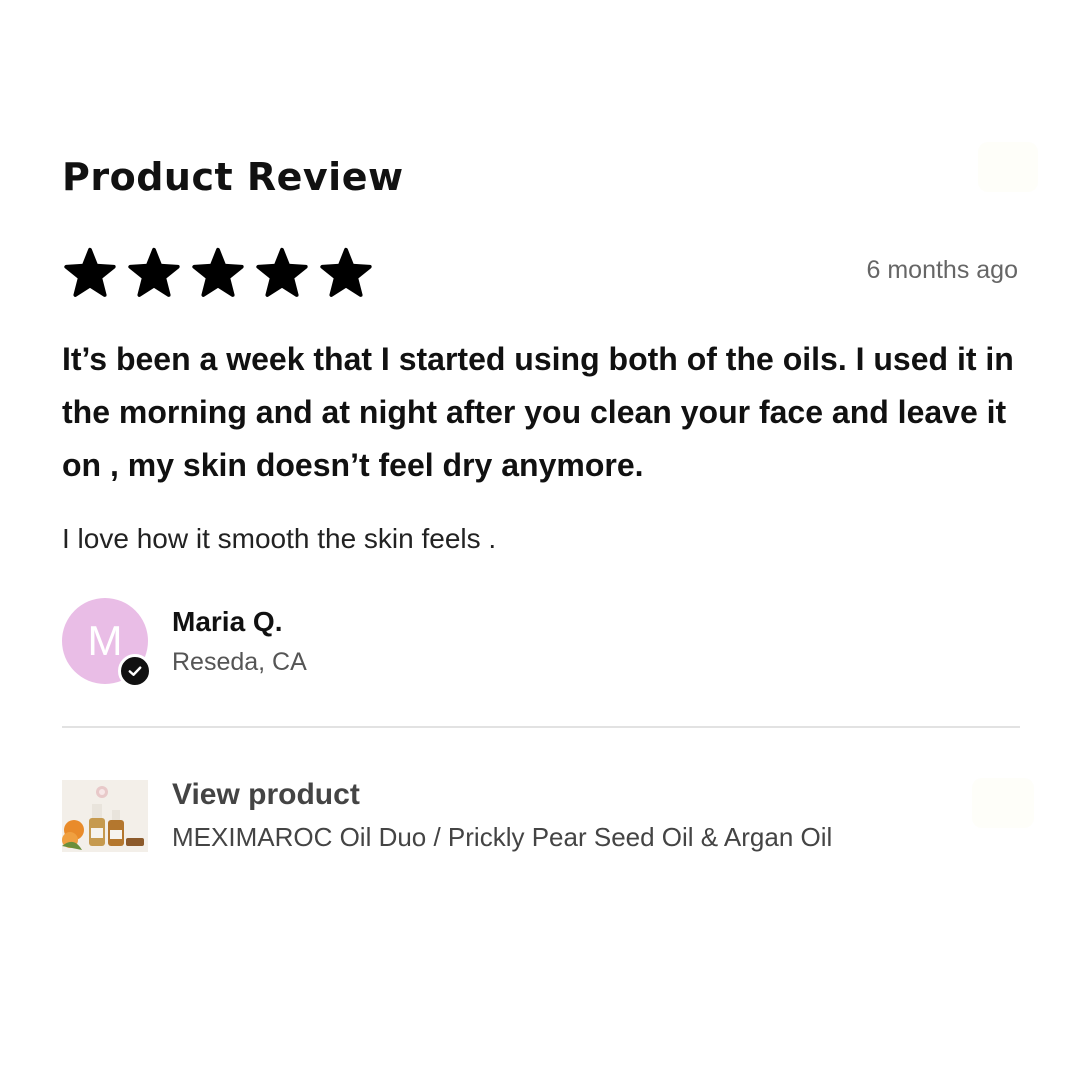 The width and height of the screenshot is (1068, 1068). What do you see at coordinates (541, 275) in the screenshot?
I see `rating-row: 6 months ago` at bounding box center [541, 275].